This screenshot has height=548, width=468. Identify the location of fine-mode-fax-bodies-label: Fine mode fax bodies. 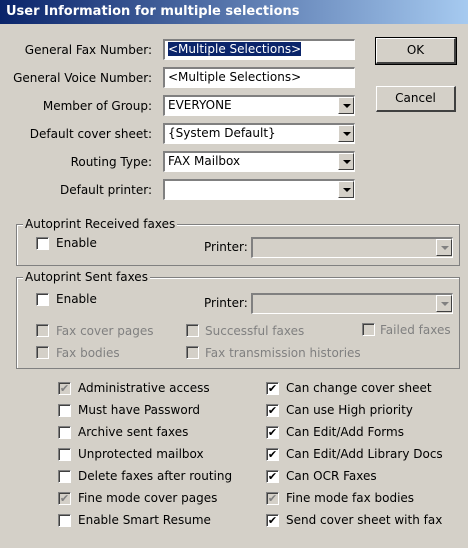
(350, 498).